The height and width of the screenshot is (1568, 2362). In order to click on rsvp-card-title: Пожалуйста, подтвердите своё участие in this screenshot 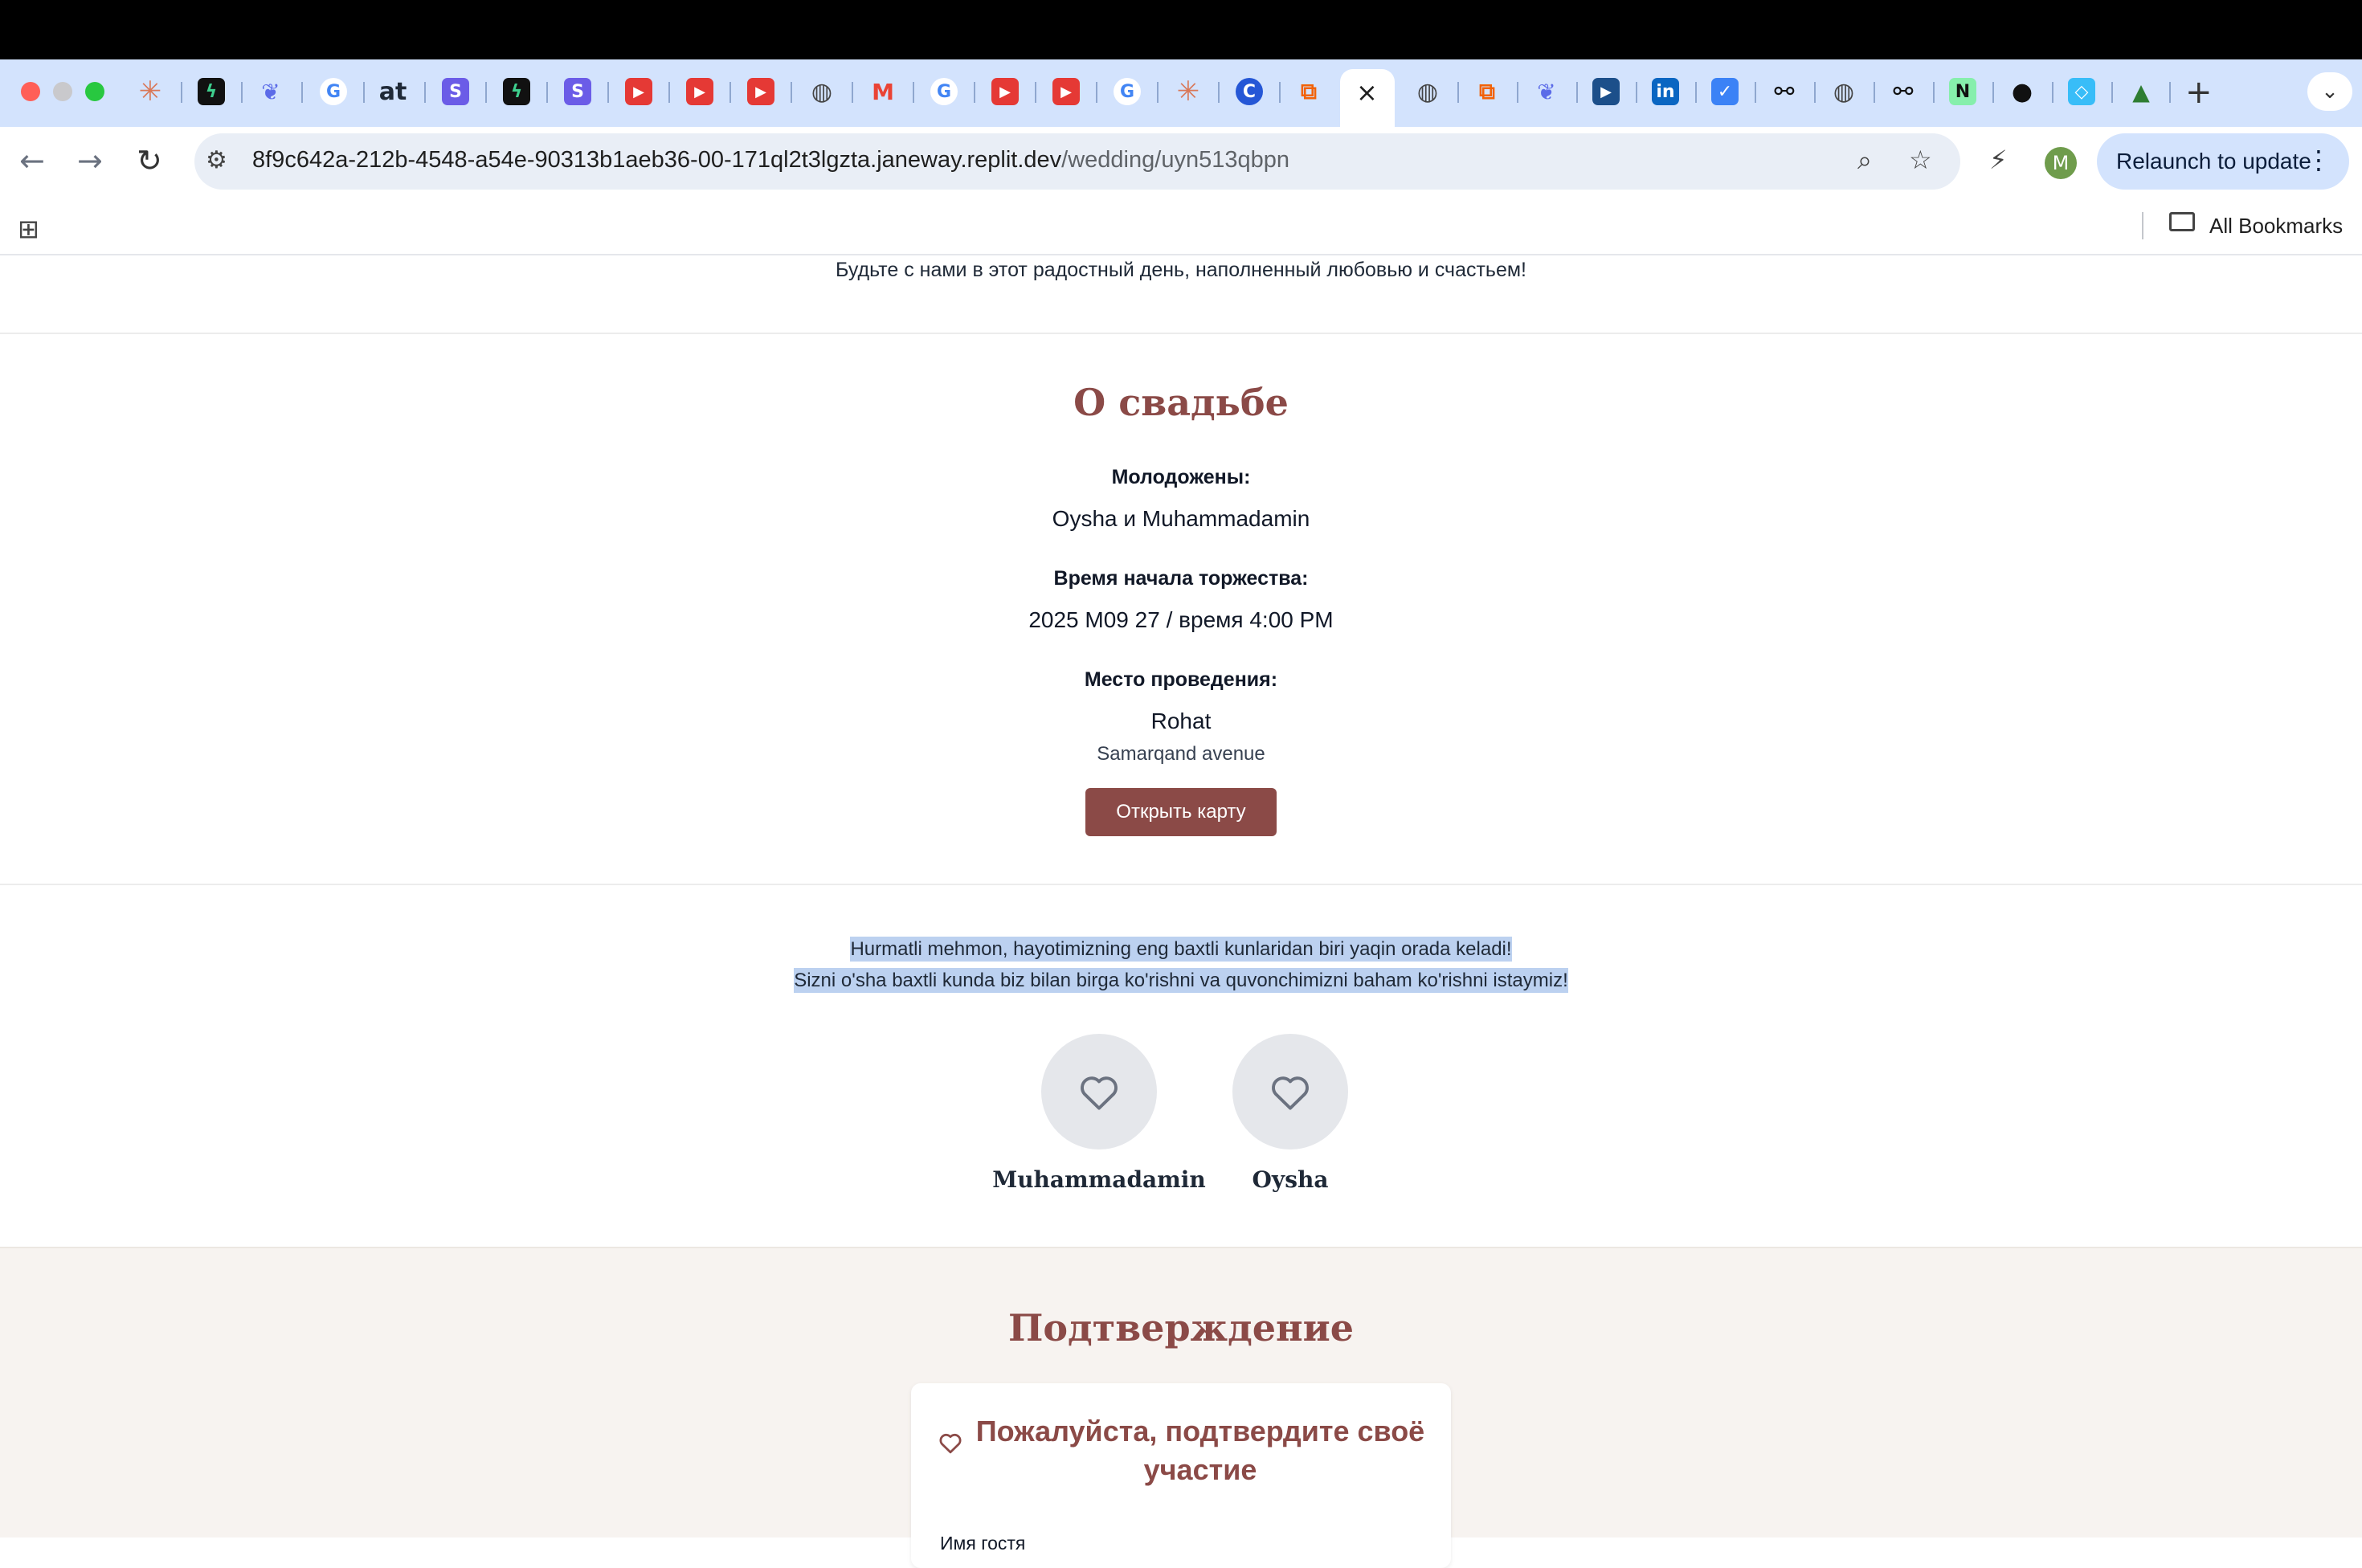, I will do `click(1200, 1451)`.